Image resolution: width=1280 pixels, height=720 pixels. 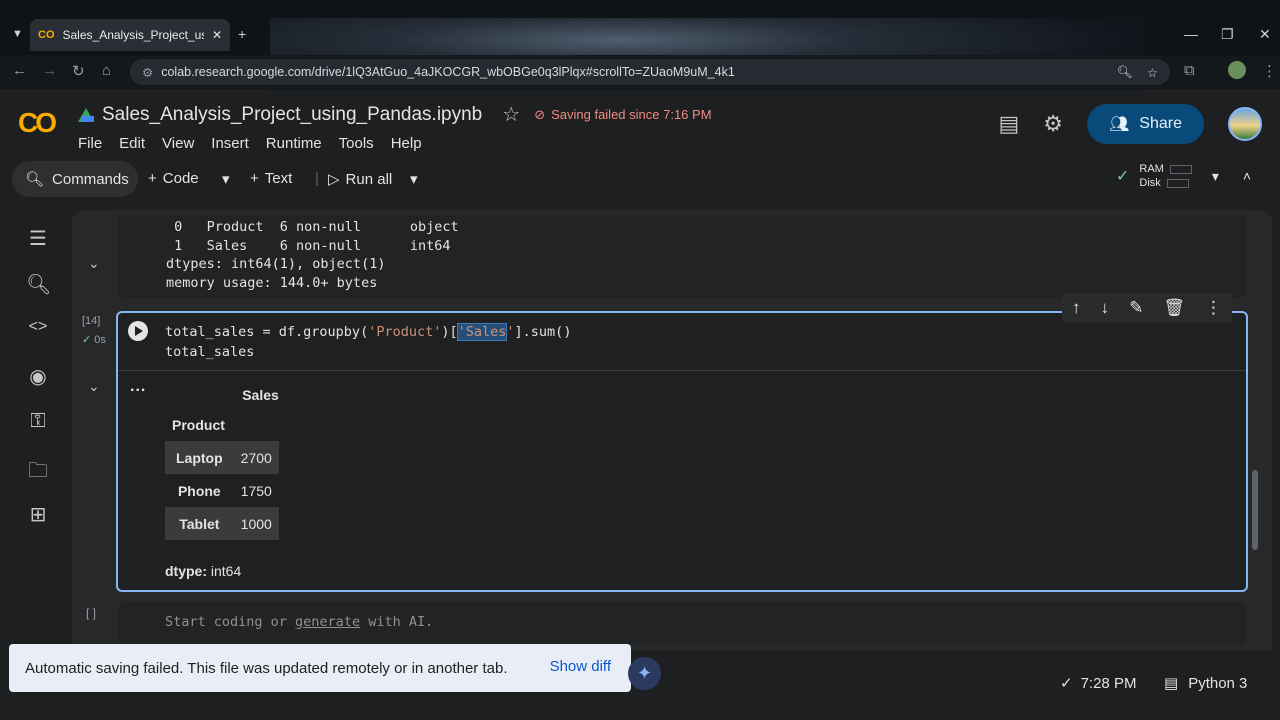 What do you see at coordinates (133, 35) in the screenshot?
I see `tab-title: Sales_Analysis_Project_using_Pa` at bounding box center [133, 35].